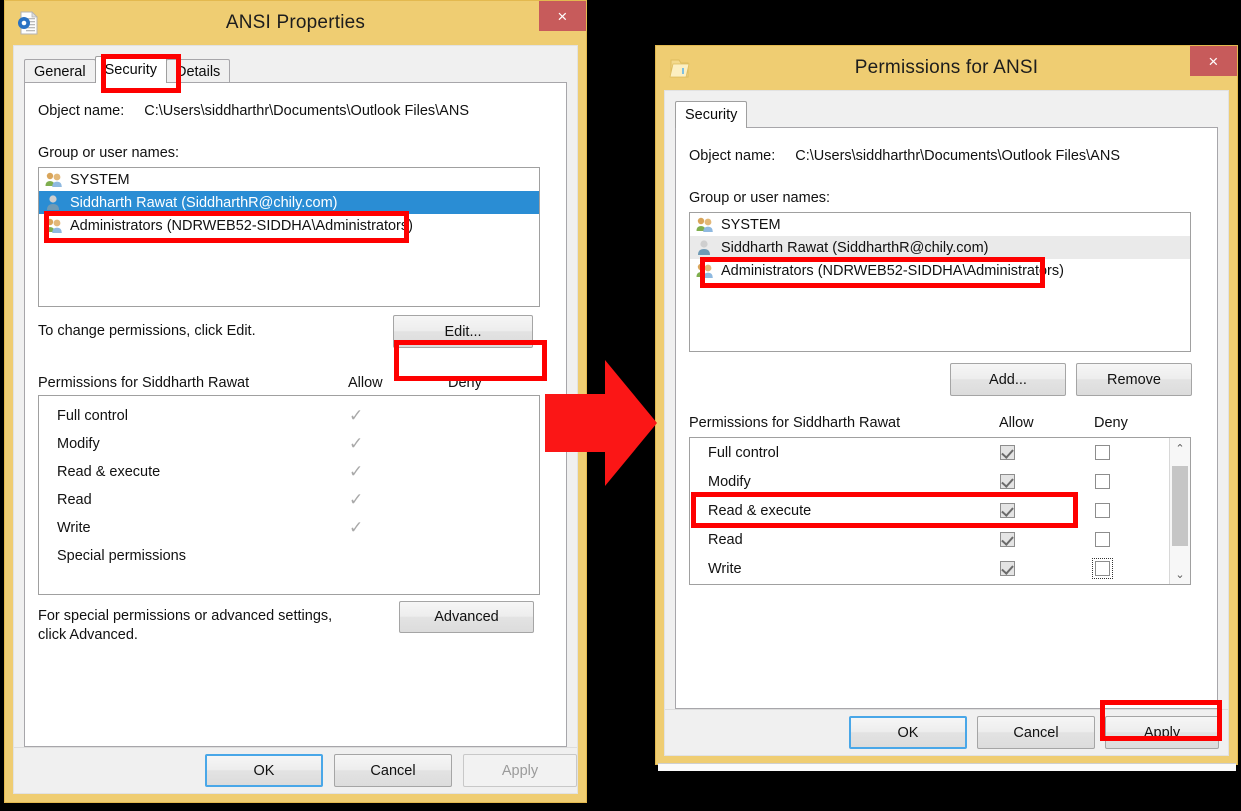 This screenshot has height=811, width=1241. I want to click on scroll-up-icon: ⌃, so click(1180, 448).